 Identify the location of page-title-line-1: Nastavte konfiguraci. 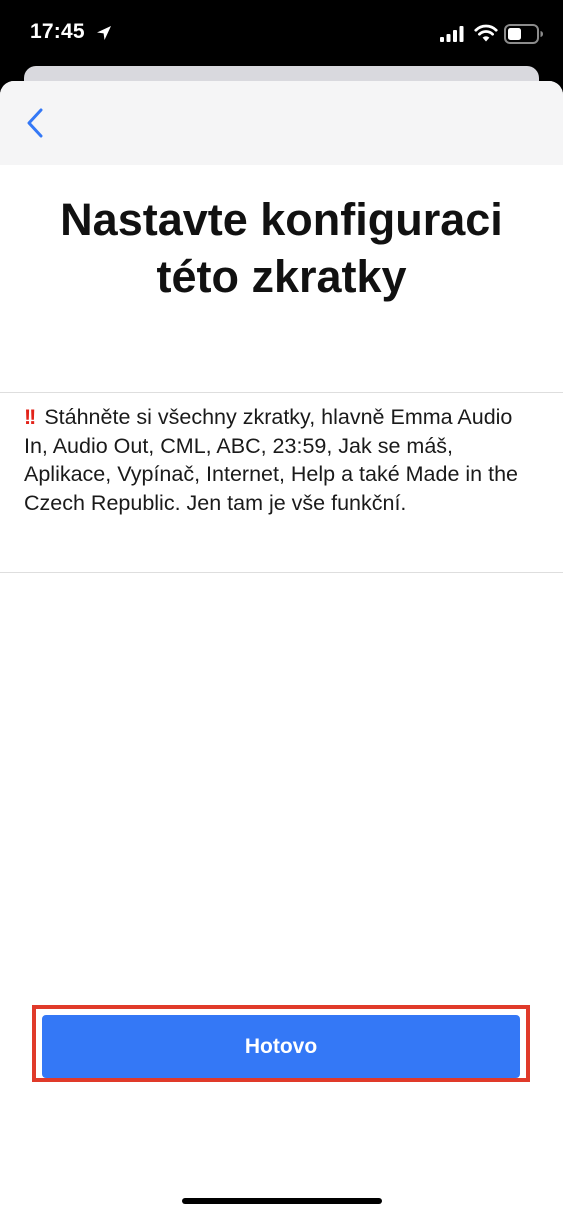
(281, 219).